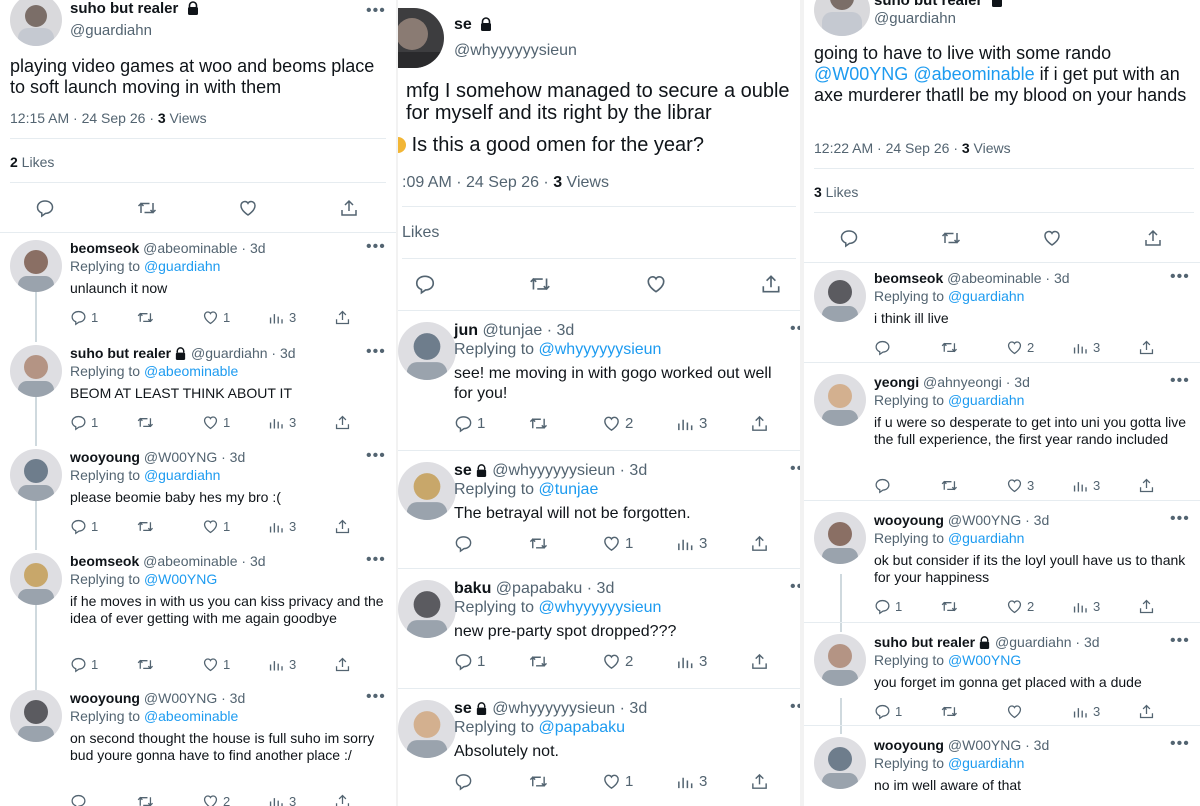 The height and width of the screenshot is (806, 1200). Describe the element at coordinates (32, 162) in the screenshot. I see `likes-summary: 2 Likes` at that location.